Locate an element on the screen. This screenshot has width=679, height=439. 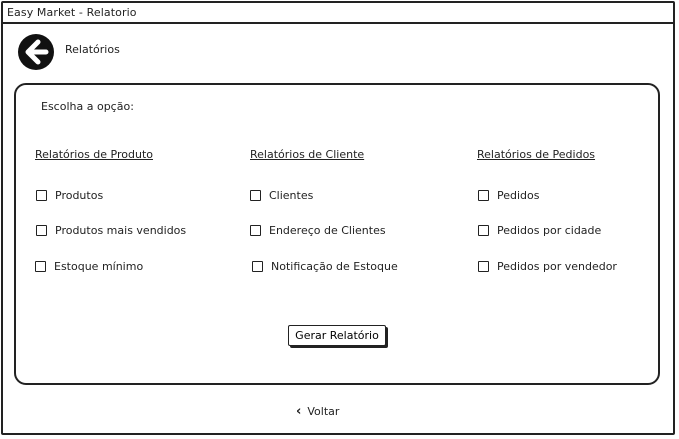
group-title-produto: Relatórios de Produto is located at coordinates (94, 154).